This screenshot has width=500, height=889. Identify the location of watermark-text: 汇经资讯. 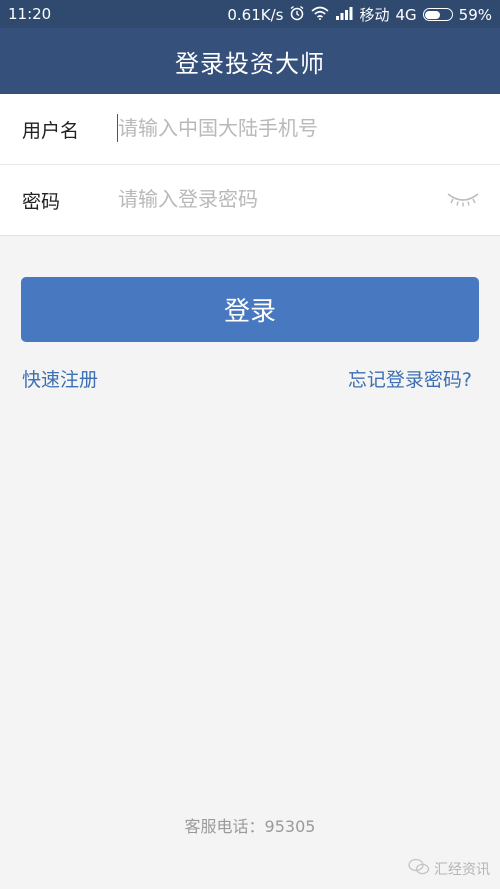
(462, 870).